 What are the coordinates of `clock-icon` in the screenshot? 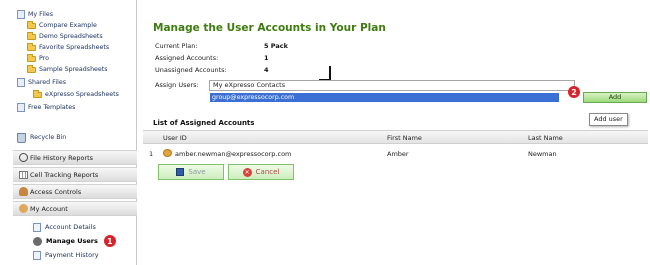 It's located at (23, 157).